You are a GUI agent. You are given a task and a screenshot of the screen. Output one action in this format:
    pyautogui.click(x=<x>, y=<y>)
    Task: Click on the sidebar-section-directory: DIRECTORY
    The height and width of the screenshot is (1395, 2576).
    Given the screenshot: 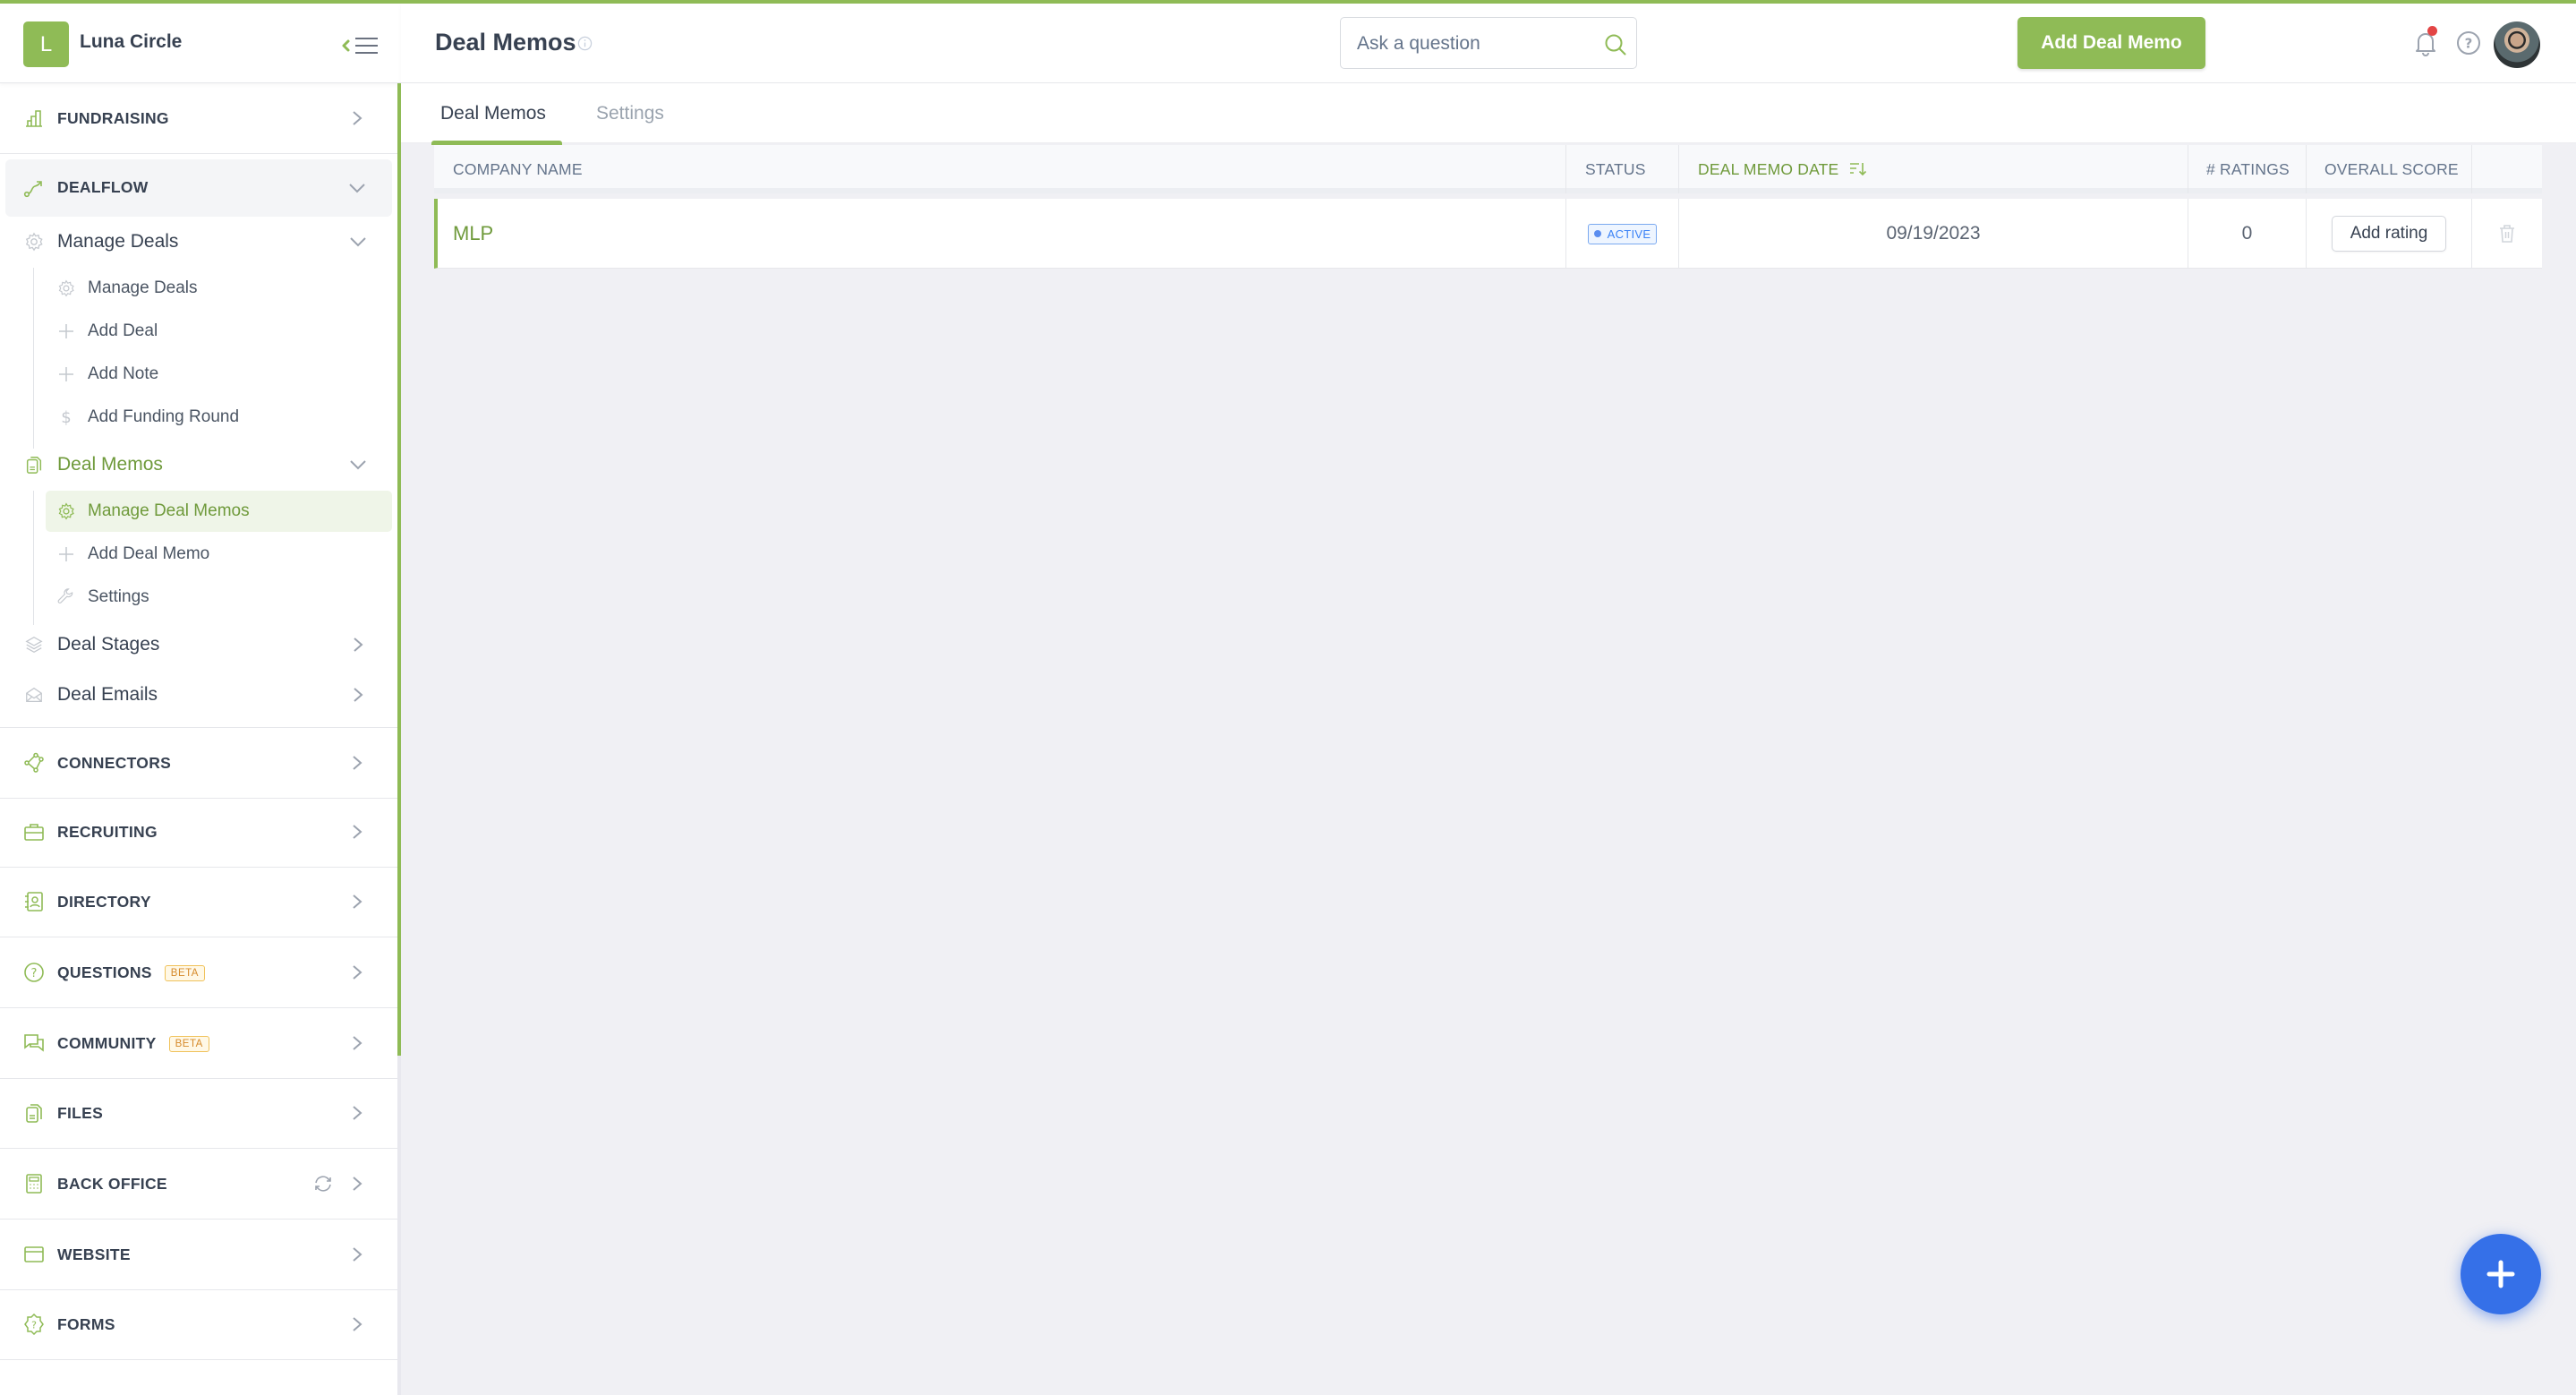 What is the action you would take?
    pyautogui.click(x=198, y=902)
    